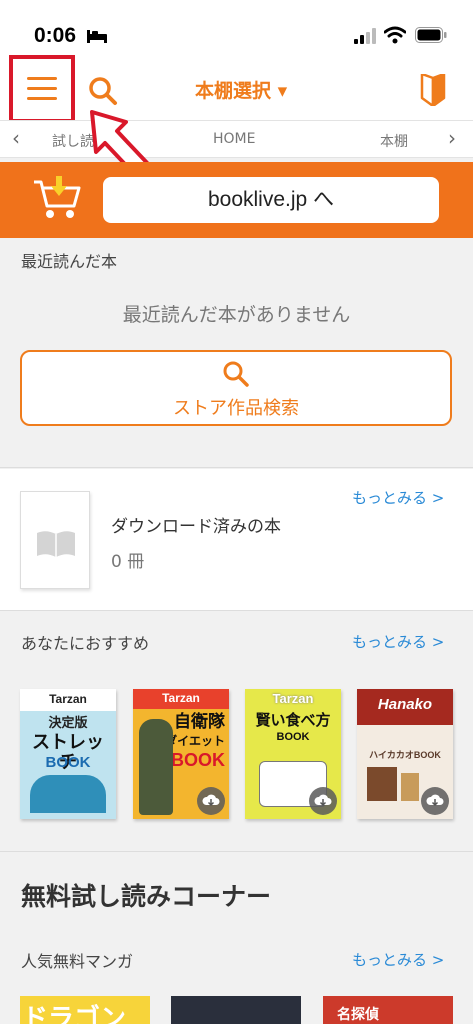 The width and height of the screenshot is (473, 1024). I want to click on book-cover-2: Tarzan 自衛隊 ダイエット BOOK, so click(181, 754).